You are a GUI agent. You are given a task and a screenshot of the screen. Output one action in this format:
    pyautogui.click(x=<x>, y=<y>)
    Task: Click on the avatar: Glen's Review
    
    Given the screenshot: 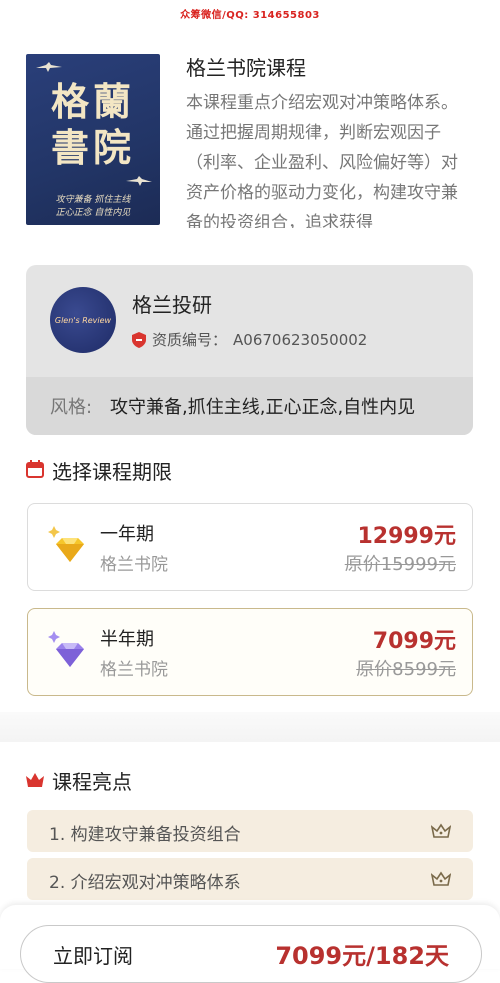 What is the action you would take?
    pyautogui.click(x=83, y=320)
    